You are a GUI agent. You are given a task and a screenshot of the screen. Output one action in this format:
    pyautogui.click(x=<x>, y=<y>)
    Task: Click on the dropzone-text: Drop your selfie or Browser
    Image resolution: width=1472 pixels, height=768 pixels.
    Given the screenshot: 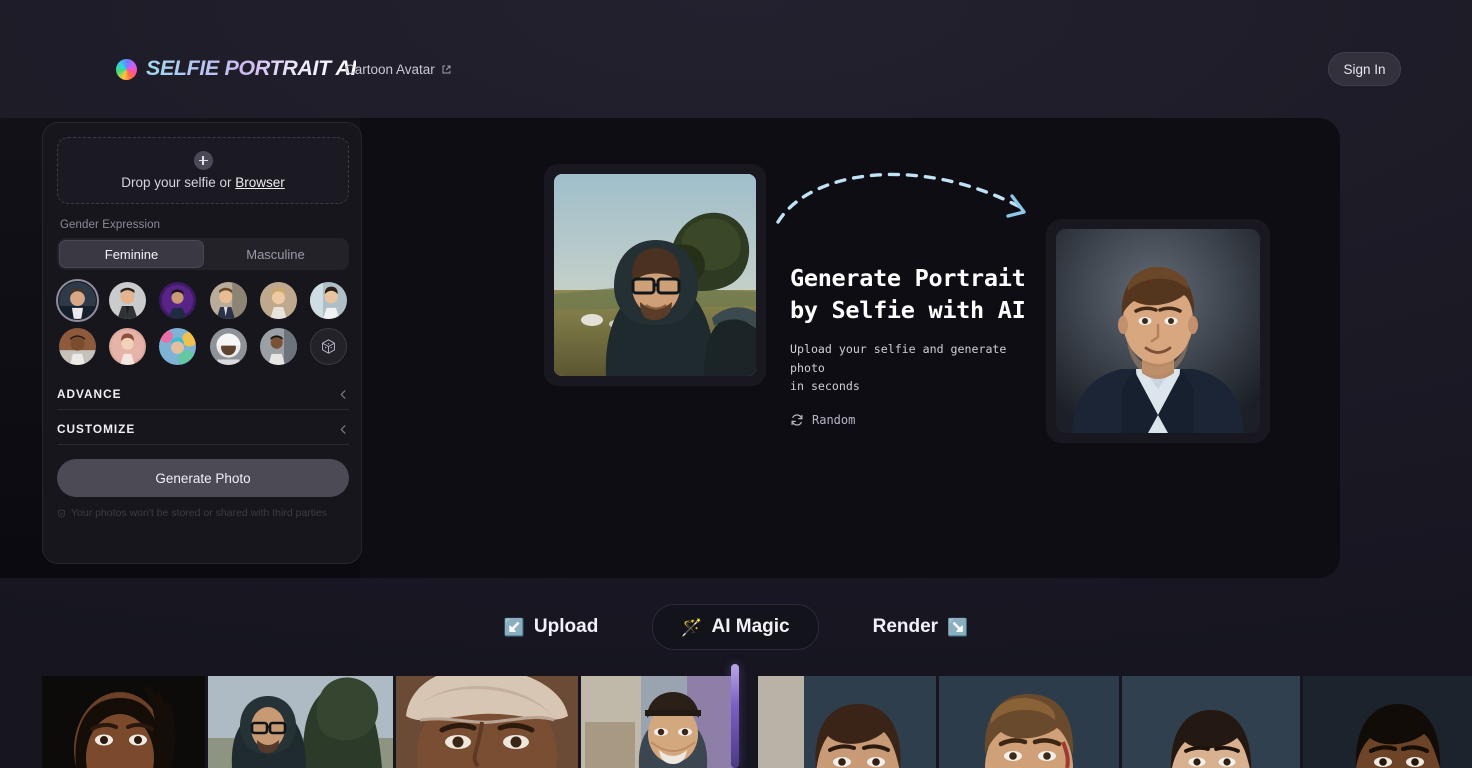 What is the action you would take?
    pyautogui.click(x=203, y=182)
    